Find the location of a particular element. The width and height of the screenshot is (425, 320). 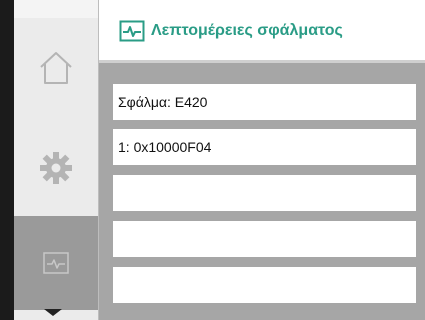

chevron-down-icon is located at coordinates (53, 312).